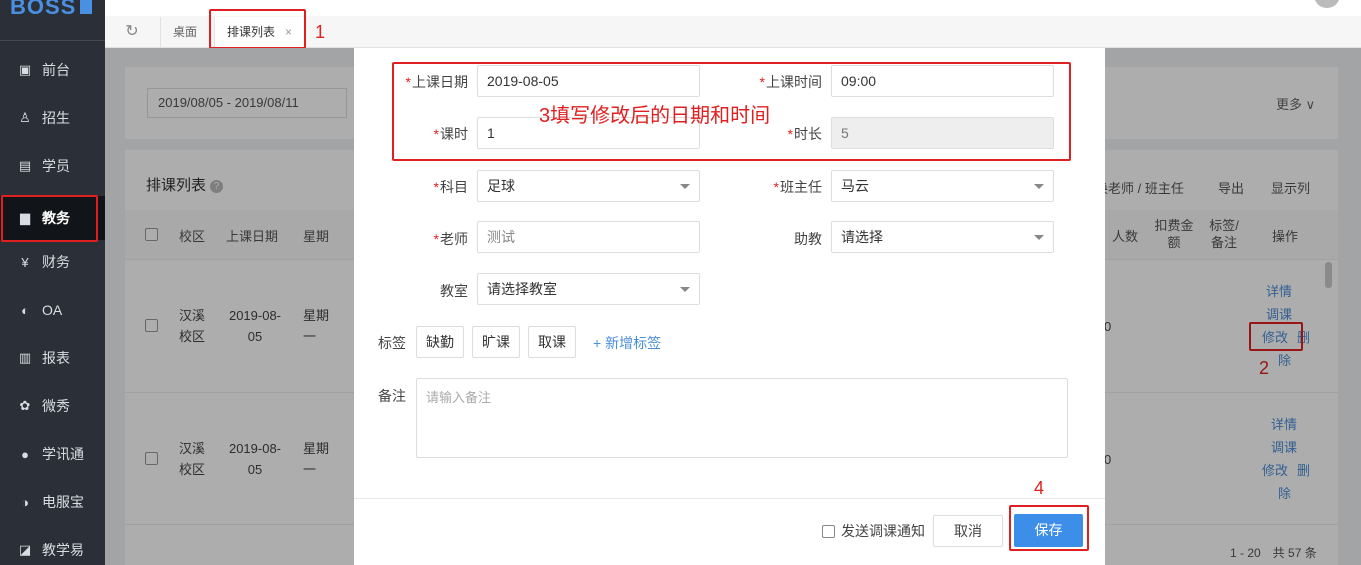 The height and width of the screenshot is (565, 1361). Describe the element at coordinates (627, 343) in the screenshot. I see `add-tag-button: + 新增标签` at that location.